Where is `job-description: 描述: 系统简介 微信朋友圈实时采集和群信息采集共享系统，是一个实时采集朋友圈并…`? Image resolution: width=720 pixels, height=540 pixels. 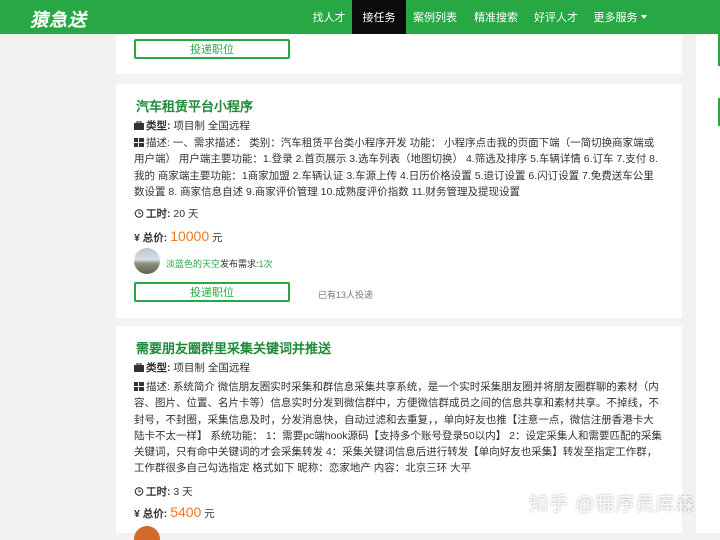
job-description: 描述: 系统简介 微信朋友圈实时采集和群信息采集共享系统，是一个实时采集朋友圈并… is located at coordinates (399, 428).